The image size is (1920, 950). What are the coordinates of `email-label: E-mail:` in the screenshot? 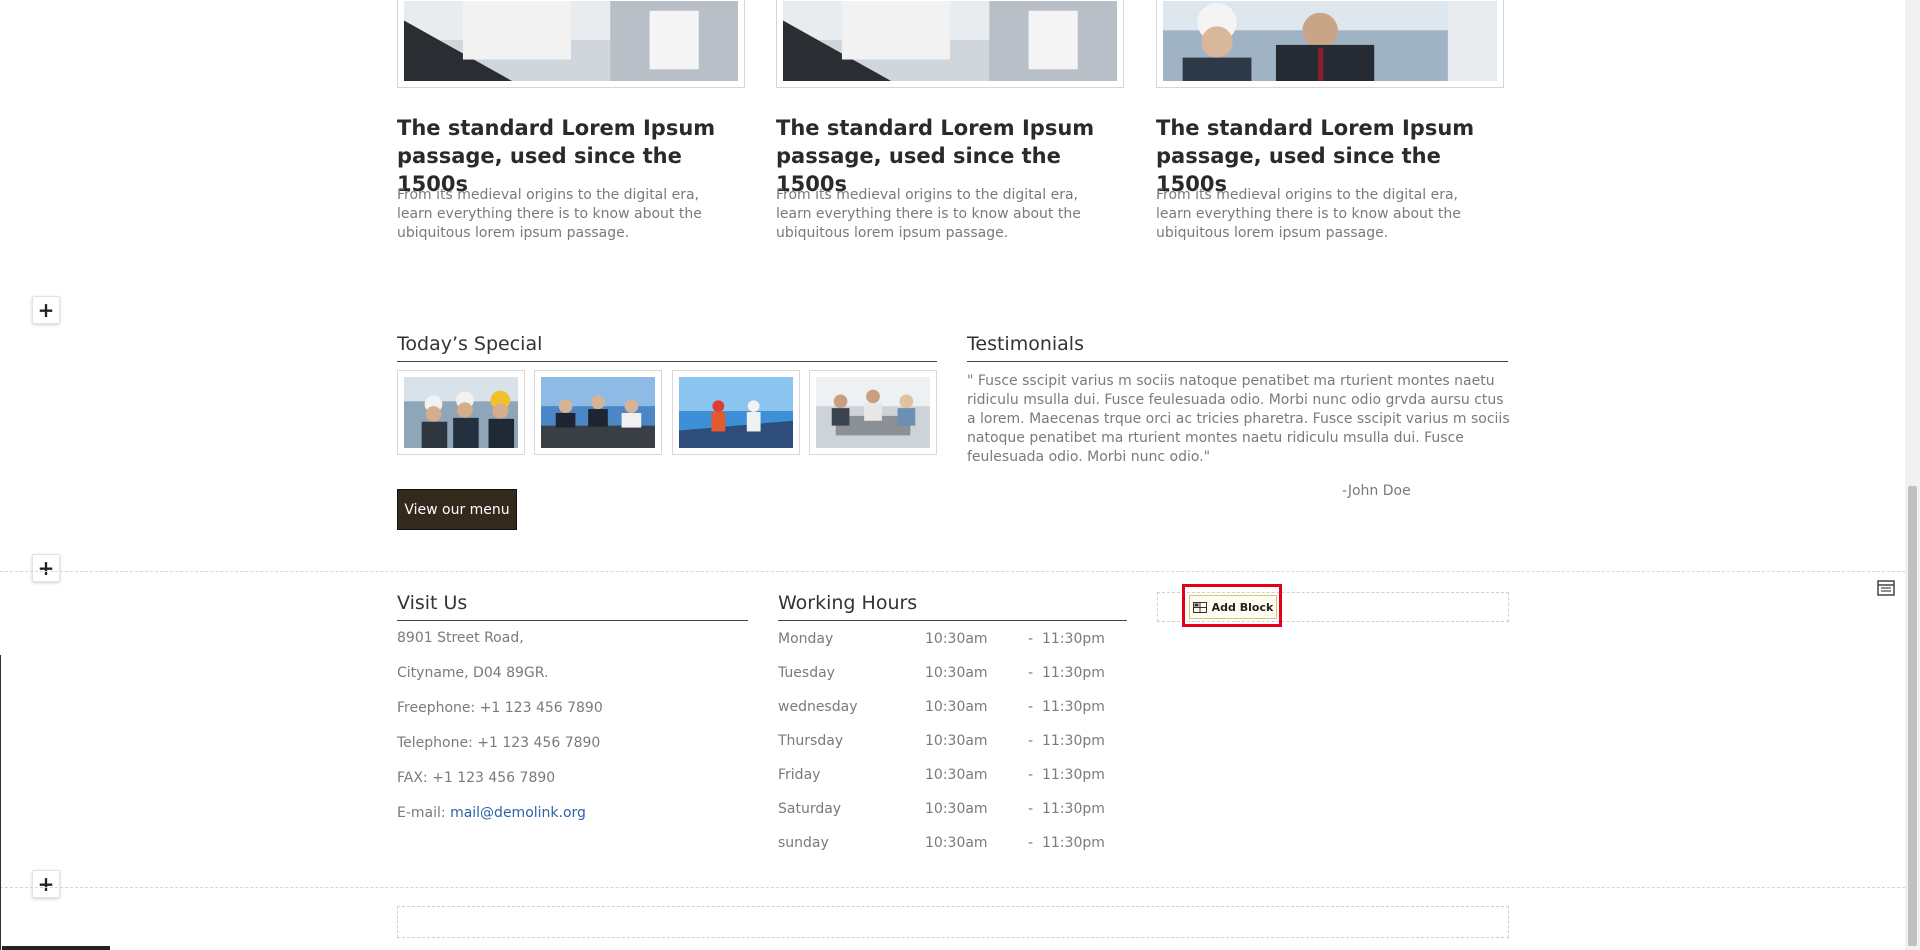 It's located at (424, 813).